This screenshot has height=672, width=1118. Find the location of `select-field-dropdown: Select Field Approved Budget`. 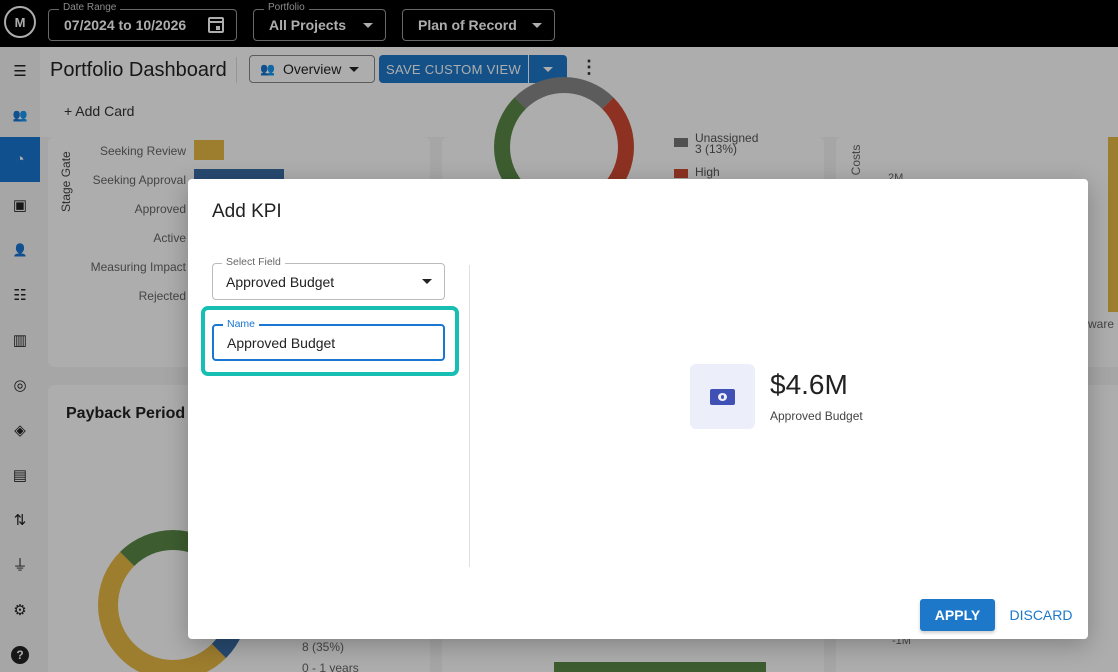

select-field-dropdown: Select Field Approved Budget is located at coordinates (328, 278).